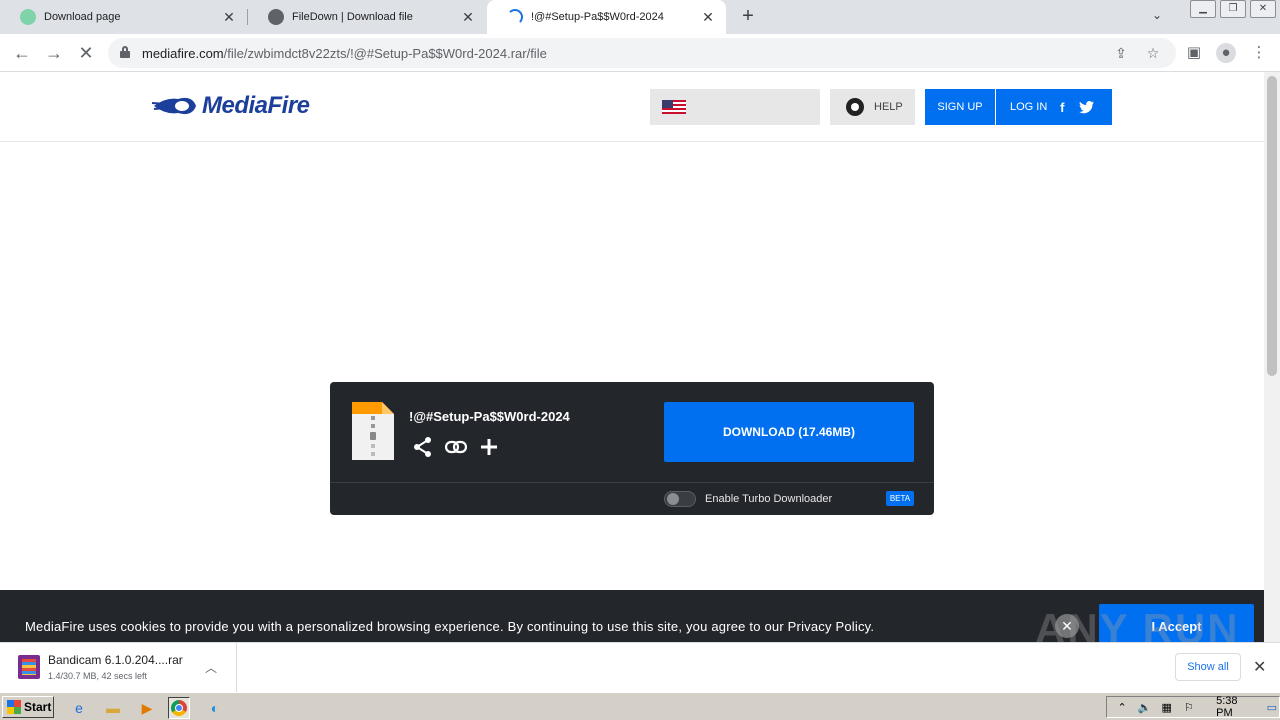 The image size is (1280, 720). I want to click on back-arrow-icon: ←, so click(22, 53).